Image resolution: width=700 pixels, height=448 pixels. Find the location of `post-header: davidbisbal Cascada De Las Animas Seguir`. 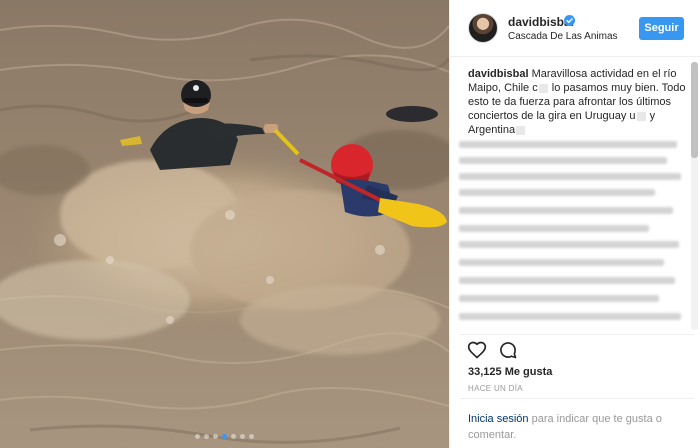

post-header: davidbisbal Cascada De Las Animas Seguir is located at coordinates (575, 28).